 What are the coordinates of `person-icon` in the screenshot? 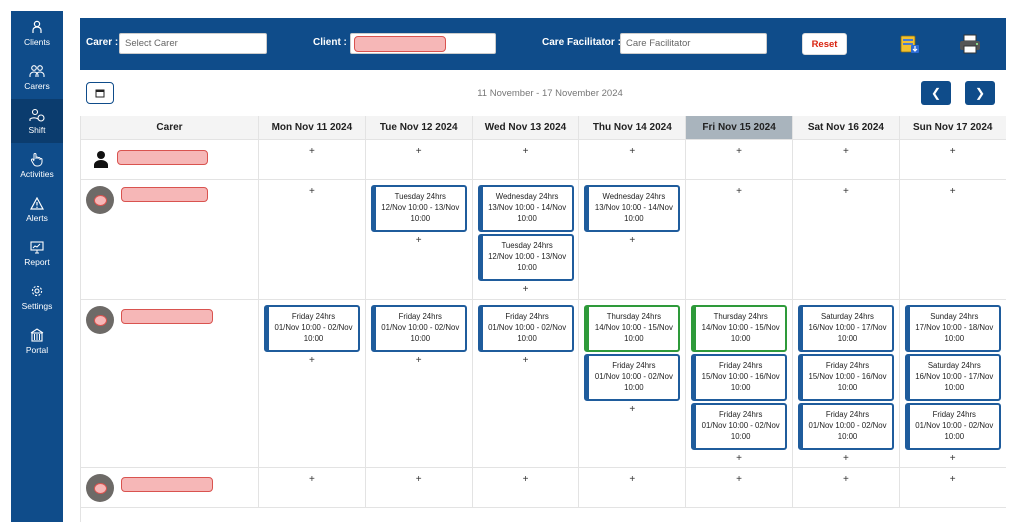 It's located at (101, 159).